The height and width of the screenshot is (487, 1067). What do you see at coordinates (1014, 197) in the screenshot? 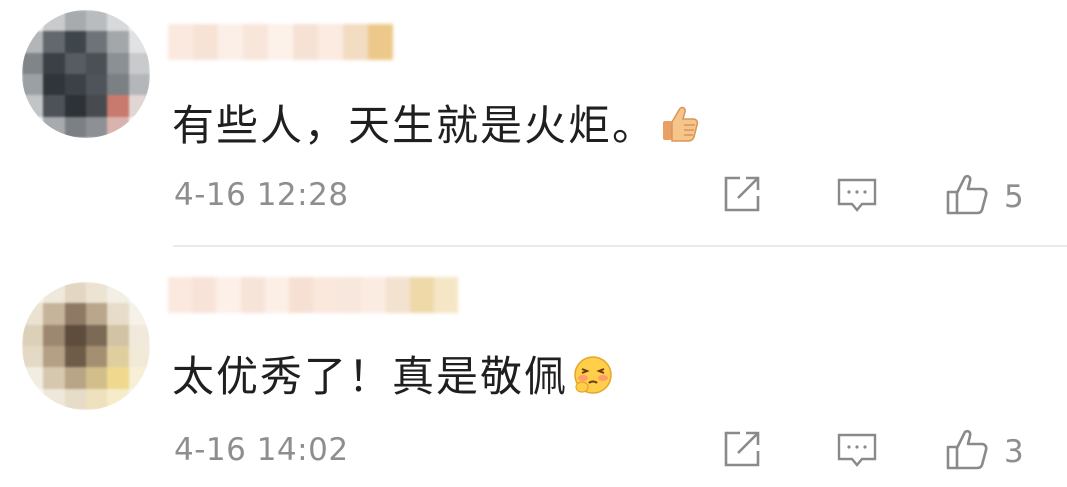
I see `like-count: 5` at bounding box center [1014, 197].